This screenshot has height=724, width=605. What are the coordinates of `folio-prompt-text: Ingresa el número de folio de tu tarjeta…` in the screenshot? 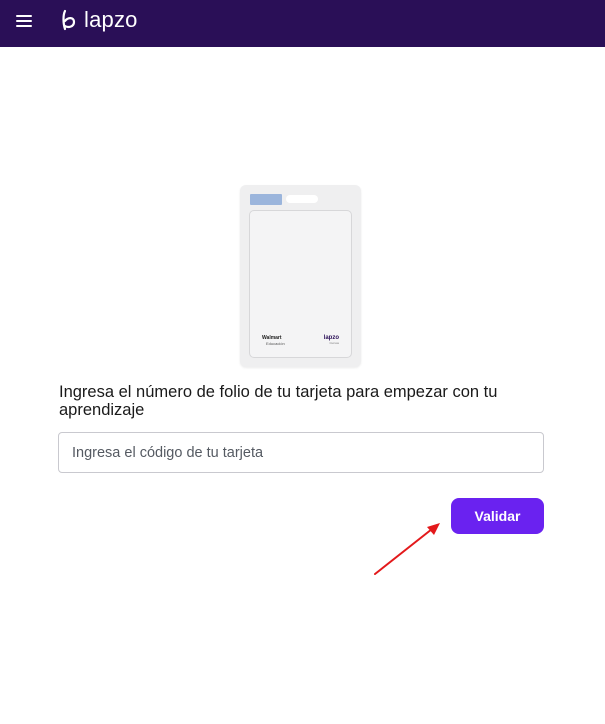 It's located at (278, 401).